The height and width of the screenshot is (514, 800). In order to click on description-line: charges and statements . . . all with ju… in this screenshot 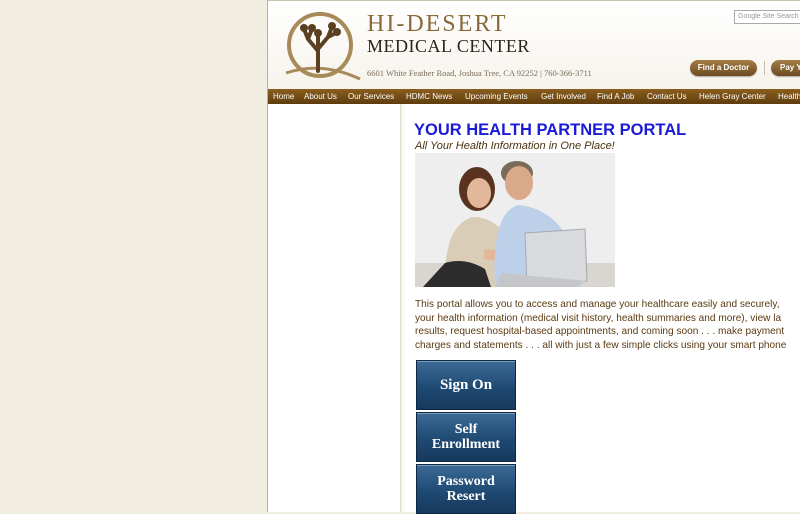, I will do `click(601, 345)`.